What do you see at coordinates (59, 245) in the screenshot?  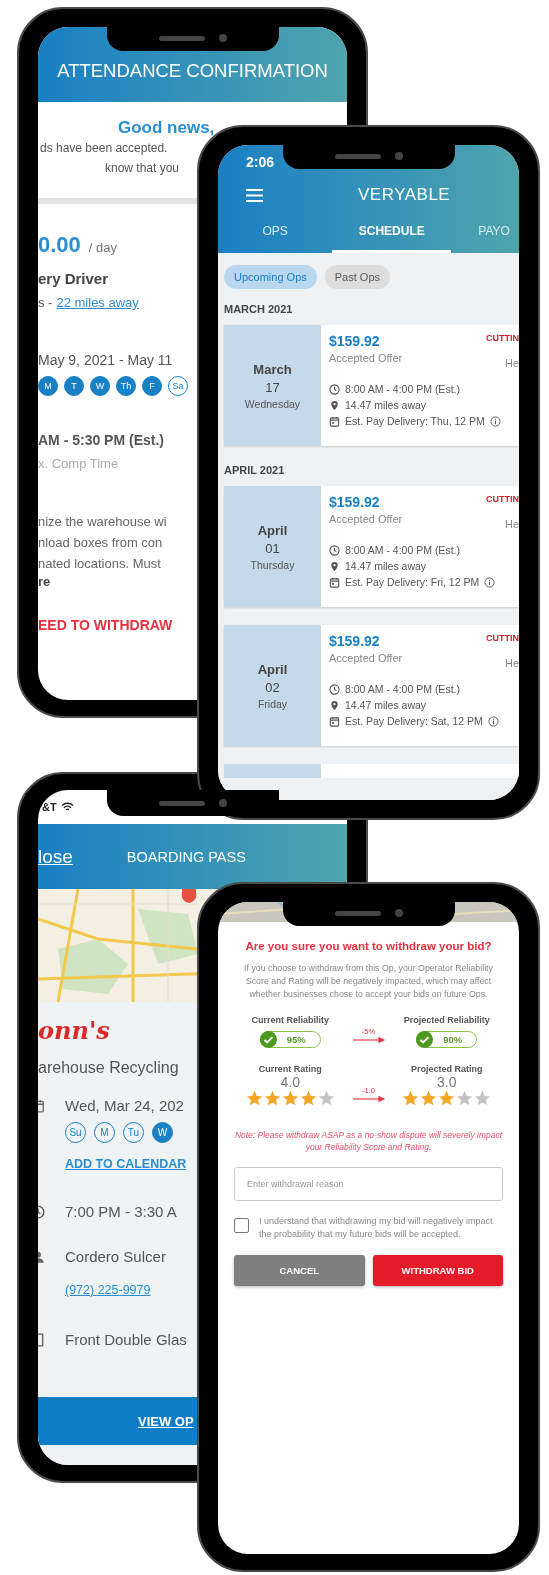 I see `pay-amount: 0.00` at bounding box center [59, 245].